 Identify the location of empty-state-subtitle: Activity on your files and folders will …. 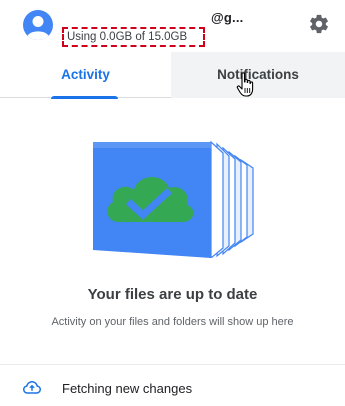
(172, 322).